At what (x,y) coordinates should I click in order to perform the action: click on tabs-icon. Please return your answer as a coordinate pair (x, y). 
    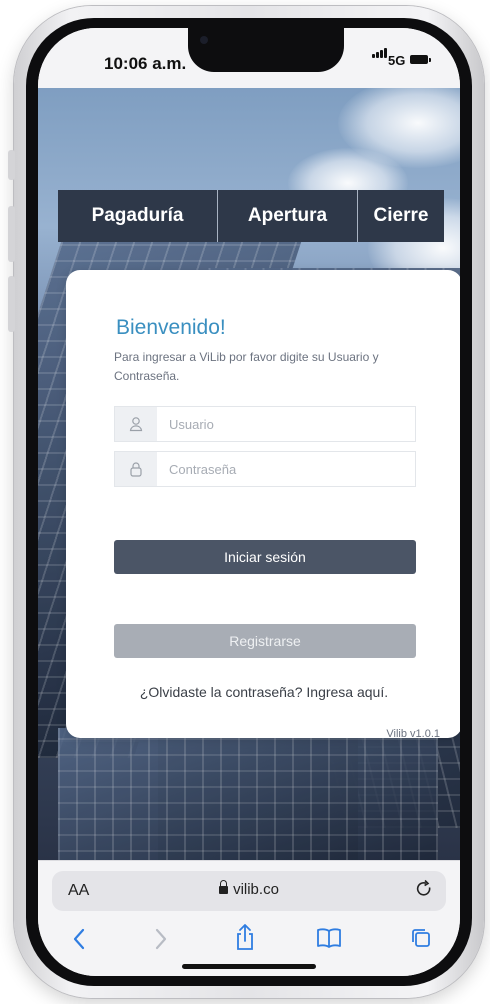
    Looking at the image, I should click on (421, 940).